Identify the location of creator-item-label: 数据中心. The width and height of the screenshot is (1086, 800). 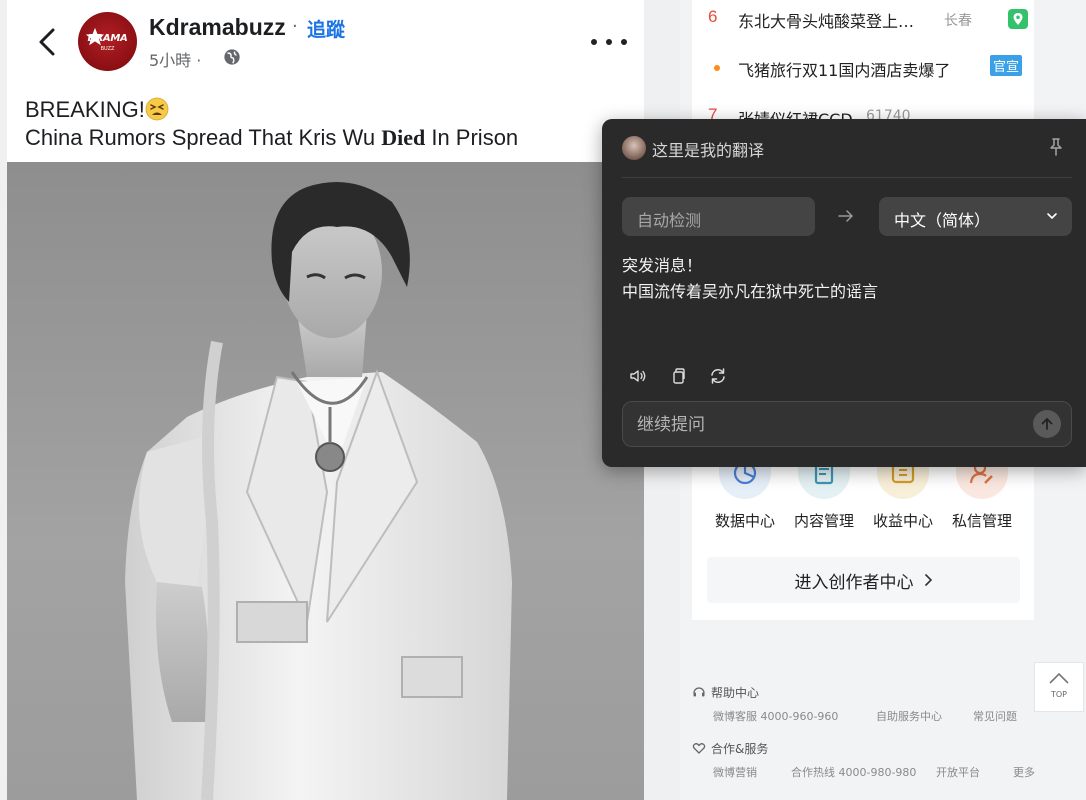
(744, 521).